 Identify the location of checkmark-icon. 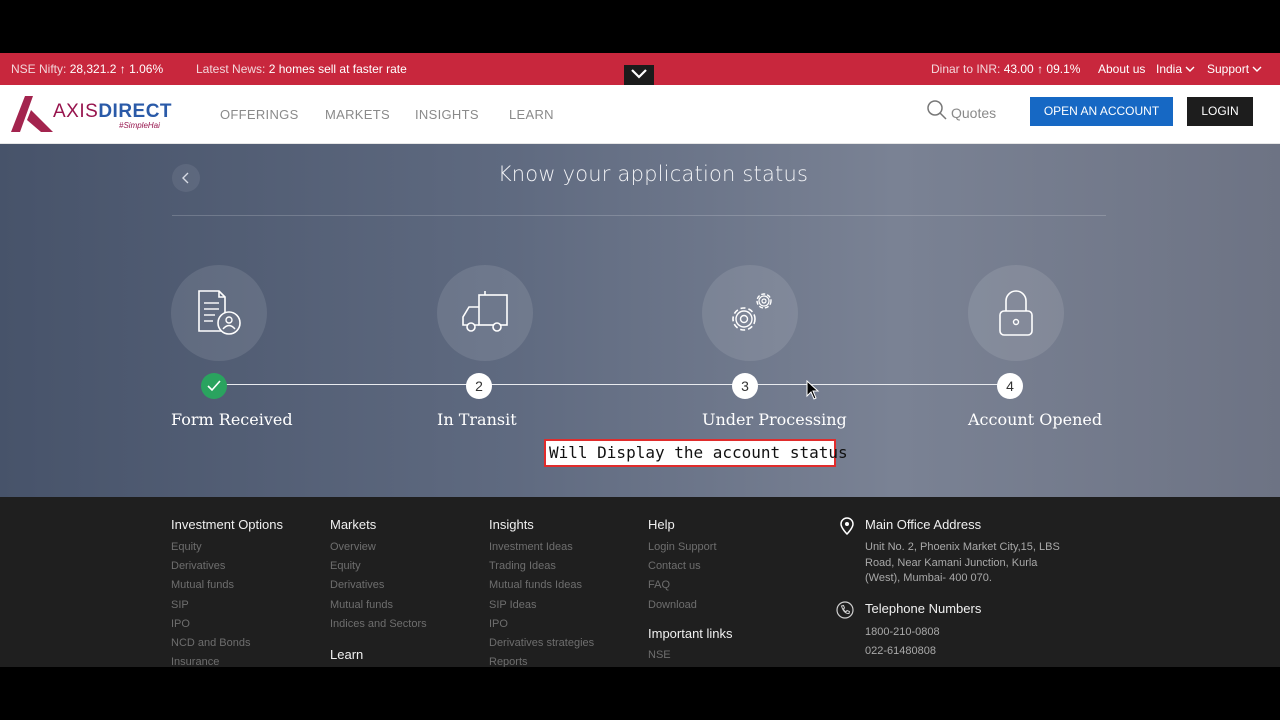
(214, 386).